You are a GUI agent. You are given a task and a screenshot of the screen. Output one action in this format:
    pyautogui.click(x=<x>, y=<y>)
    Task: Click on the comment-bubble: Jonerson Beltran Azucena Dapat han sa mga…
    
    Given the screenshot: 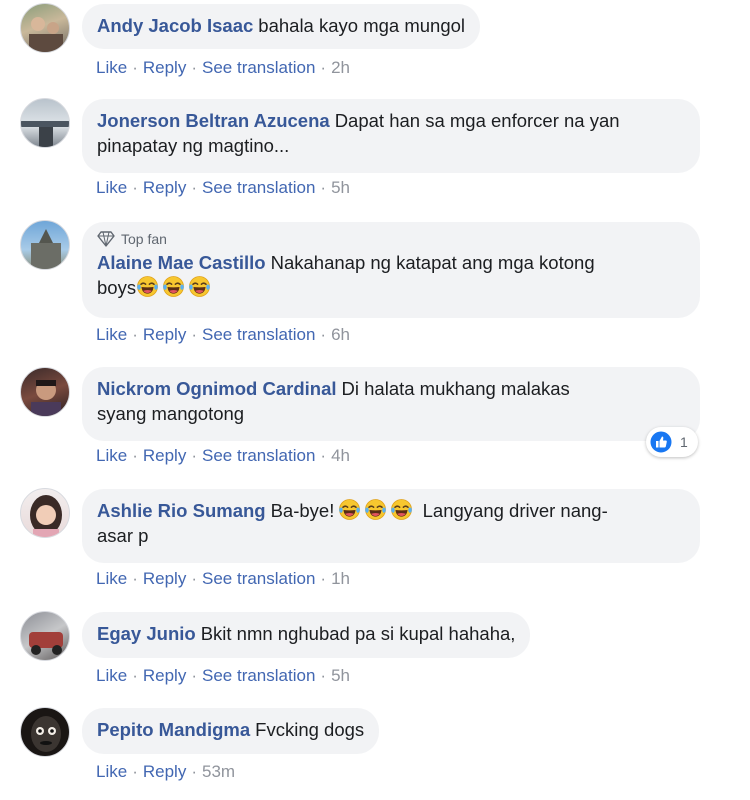 What is the action you would take?
    pyautogui.click(x=391, y=136)
    